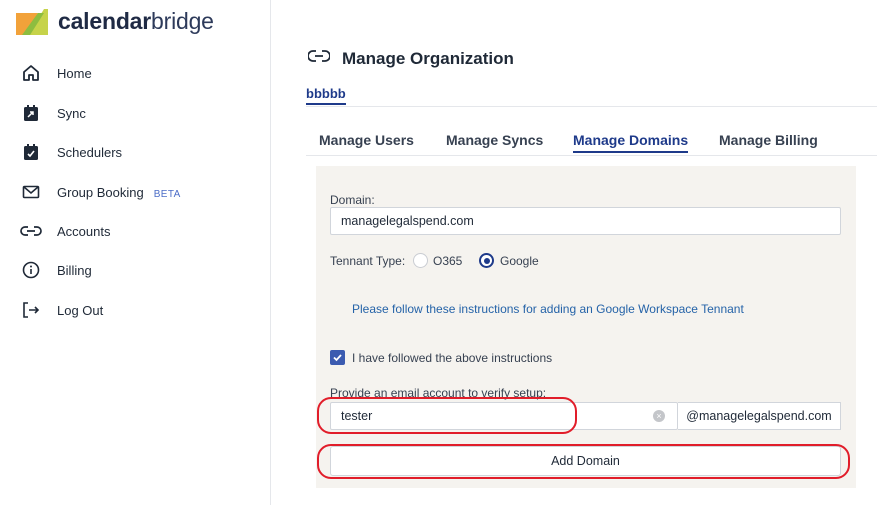  I want to click on sidebar-item-label: Log Out, so click(80, 310).